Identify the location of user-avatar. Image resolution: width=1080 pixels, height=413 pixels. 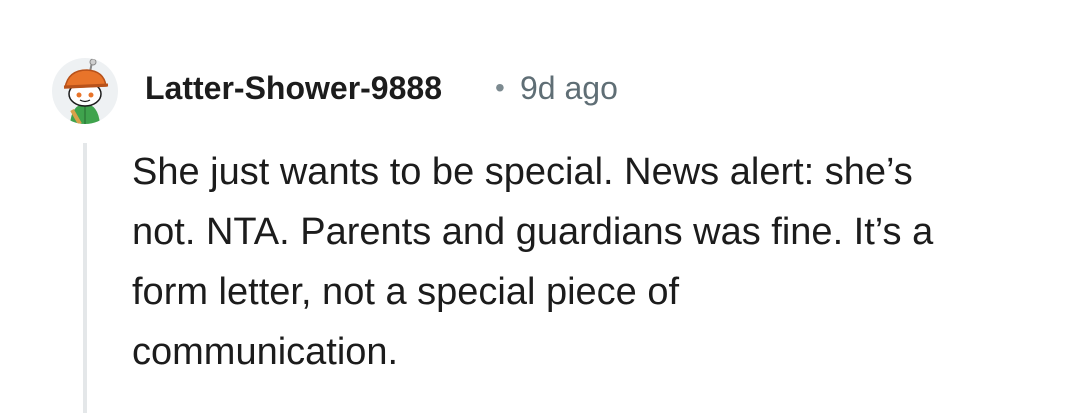
(85, 91).